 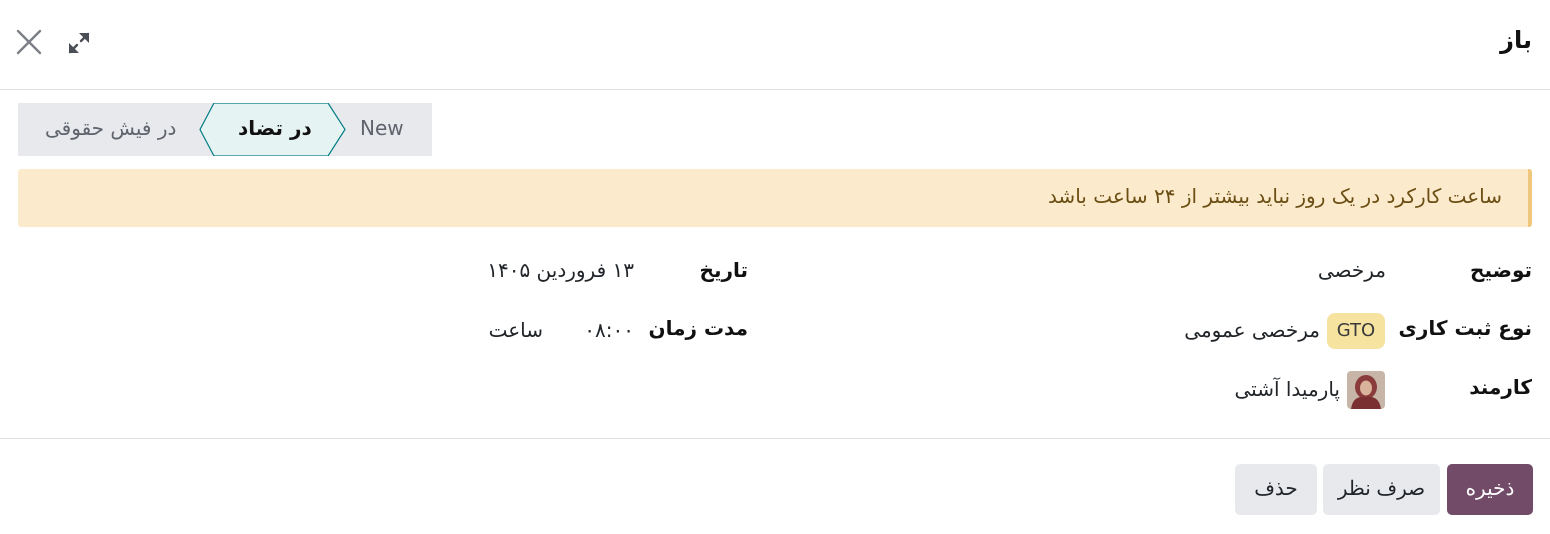 I want to click on dialog-title: باز, so click(x=1516, y=40).